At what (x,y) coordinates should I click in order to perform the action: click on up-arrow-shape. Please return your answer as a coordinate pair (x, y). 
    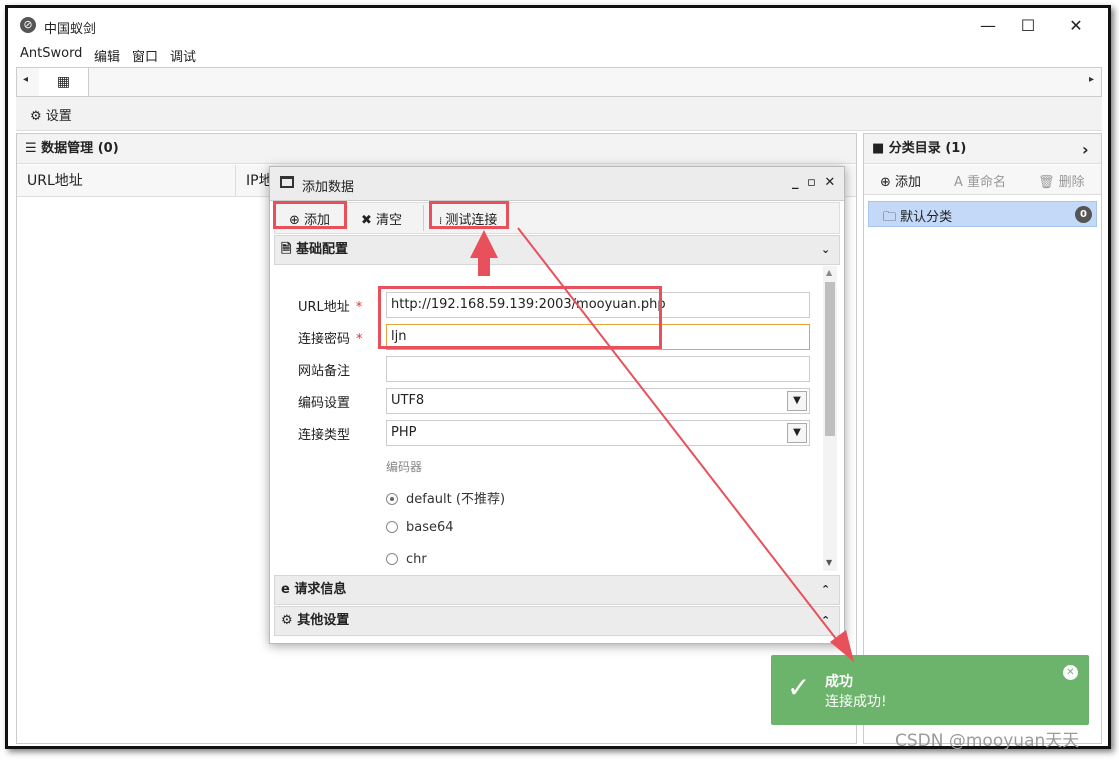
    Looking at the image, I should click on (484, 253).